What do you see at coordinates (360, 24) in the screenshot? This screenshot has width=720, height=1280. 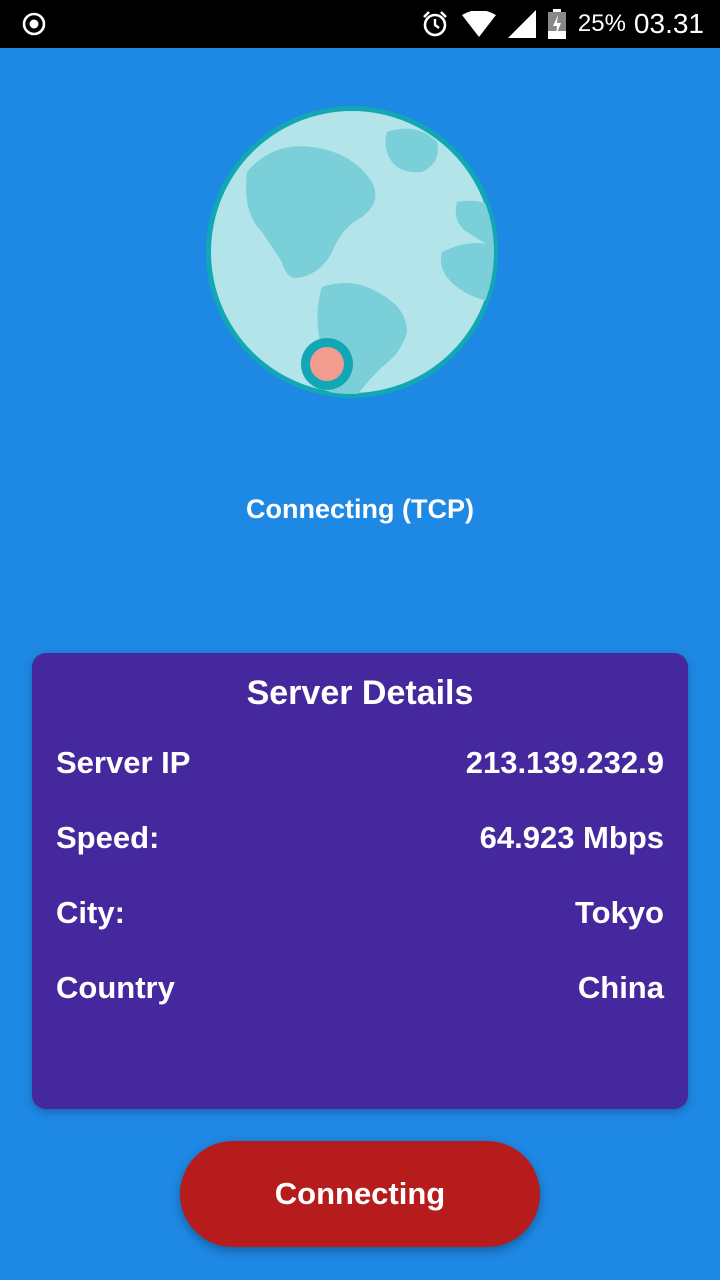 I see `status-bar: 25% 03.31` at bounding box center [360, 24].